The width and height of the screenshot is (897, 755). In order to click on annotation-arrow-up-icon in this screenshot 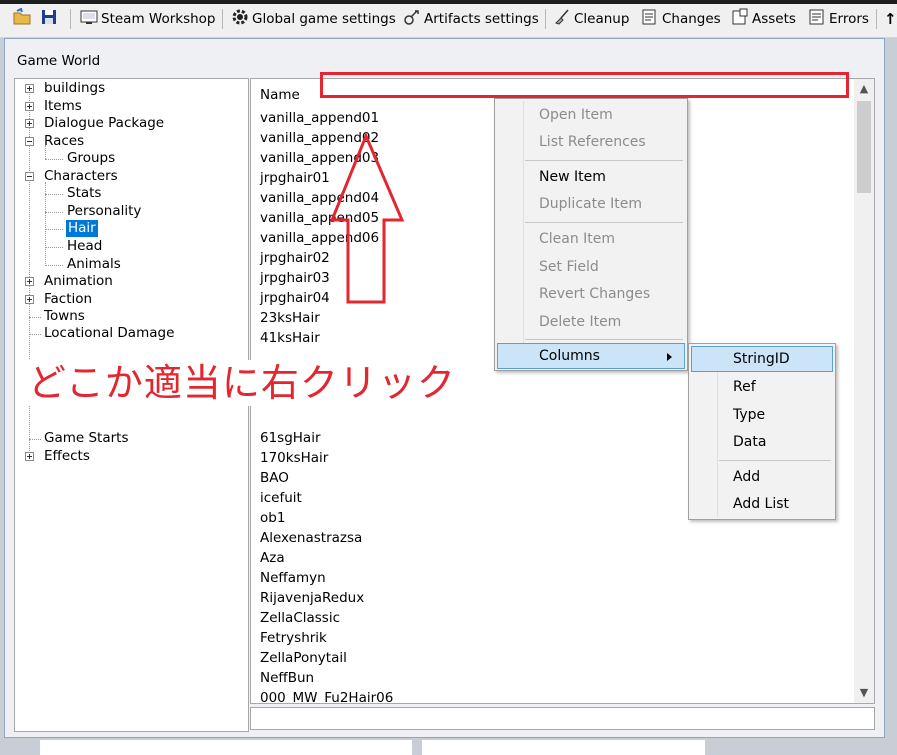, I will do `click(367, 218)`.